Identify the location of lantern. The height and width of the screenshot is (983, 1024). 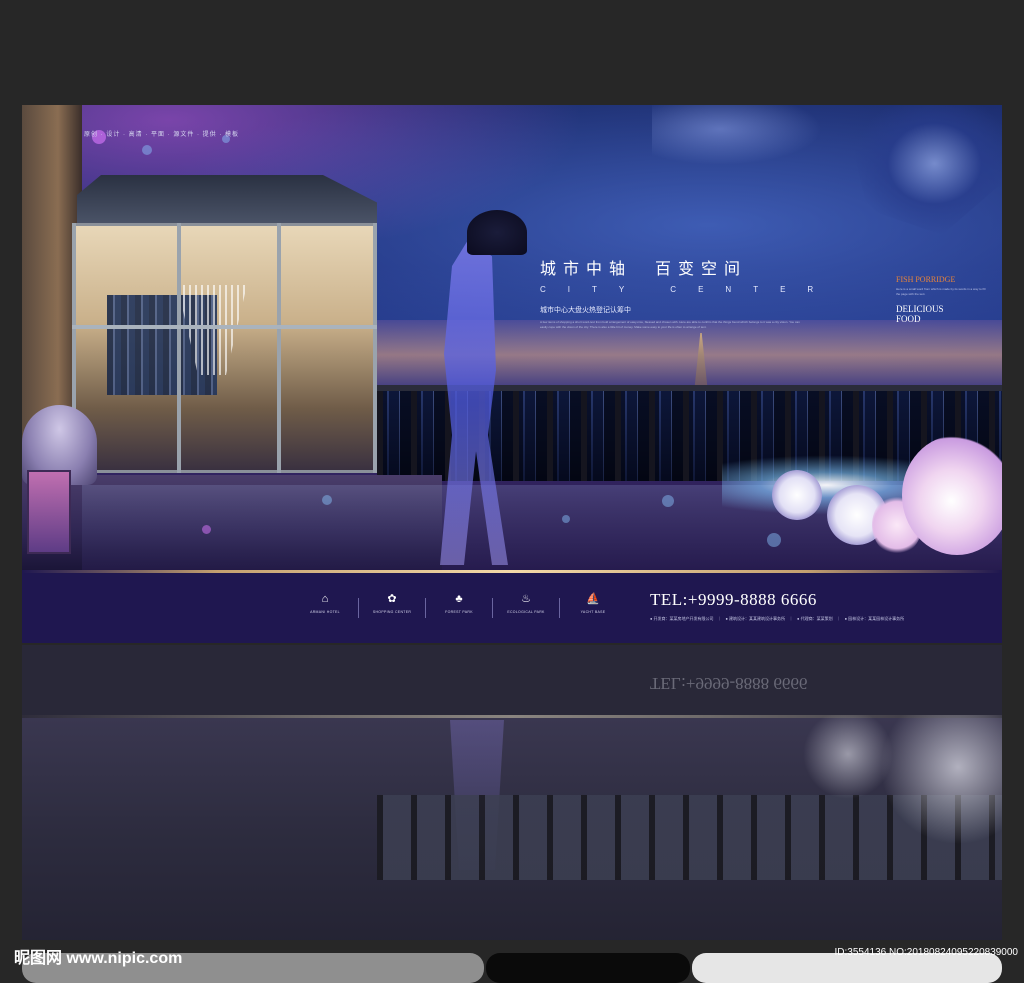
(49, 512).